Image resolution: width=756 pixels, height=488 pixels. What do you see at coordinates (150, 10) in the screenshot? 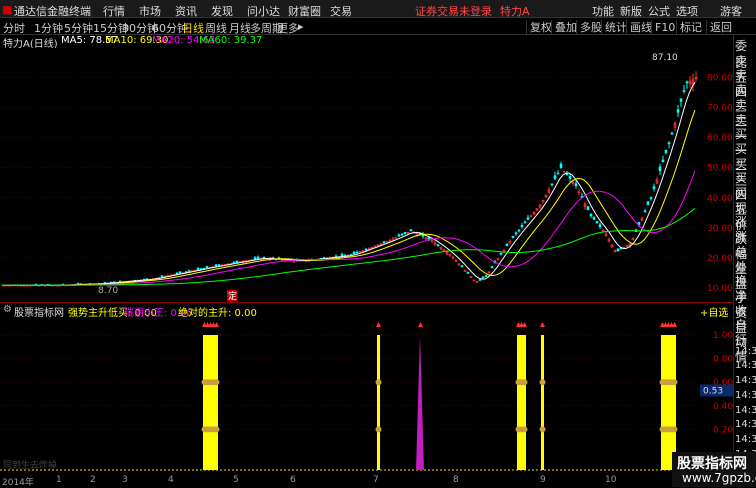
I see `menu-item-shichang: 市场` at bounding box center [150, 10].